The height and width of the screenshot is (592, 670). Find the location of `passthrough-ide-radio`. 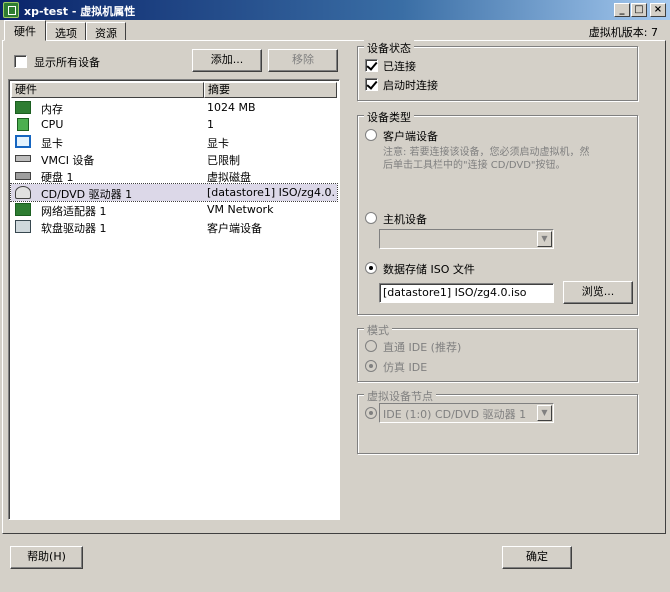

passthrough-ide-radio is located at coordinates (371, 346).